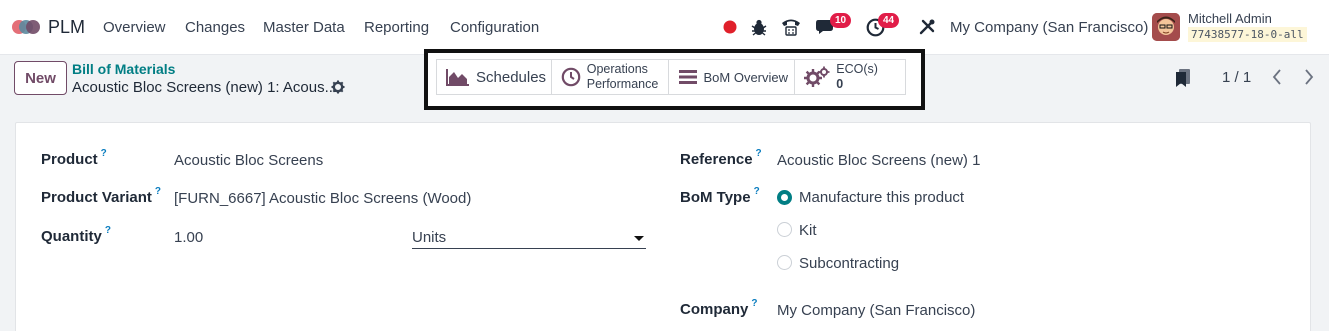  I want to click on bom-type-option-kit: Kit, so click(808, 230).